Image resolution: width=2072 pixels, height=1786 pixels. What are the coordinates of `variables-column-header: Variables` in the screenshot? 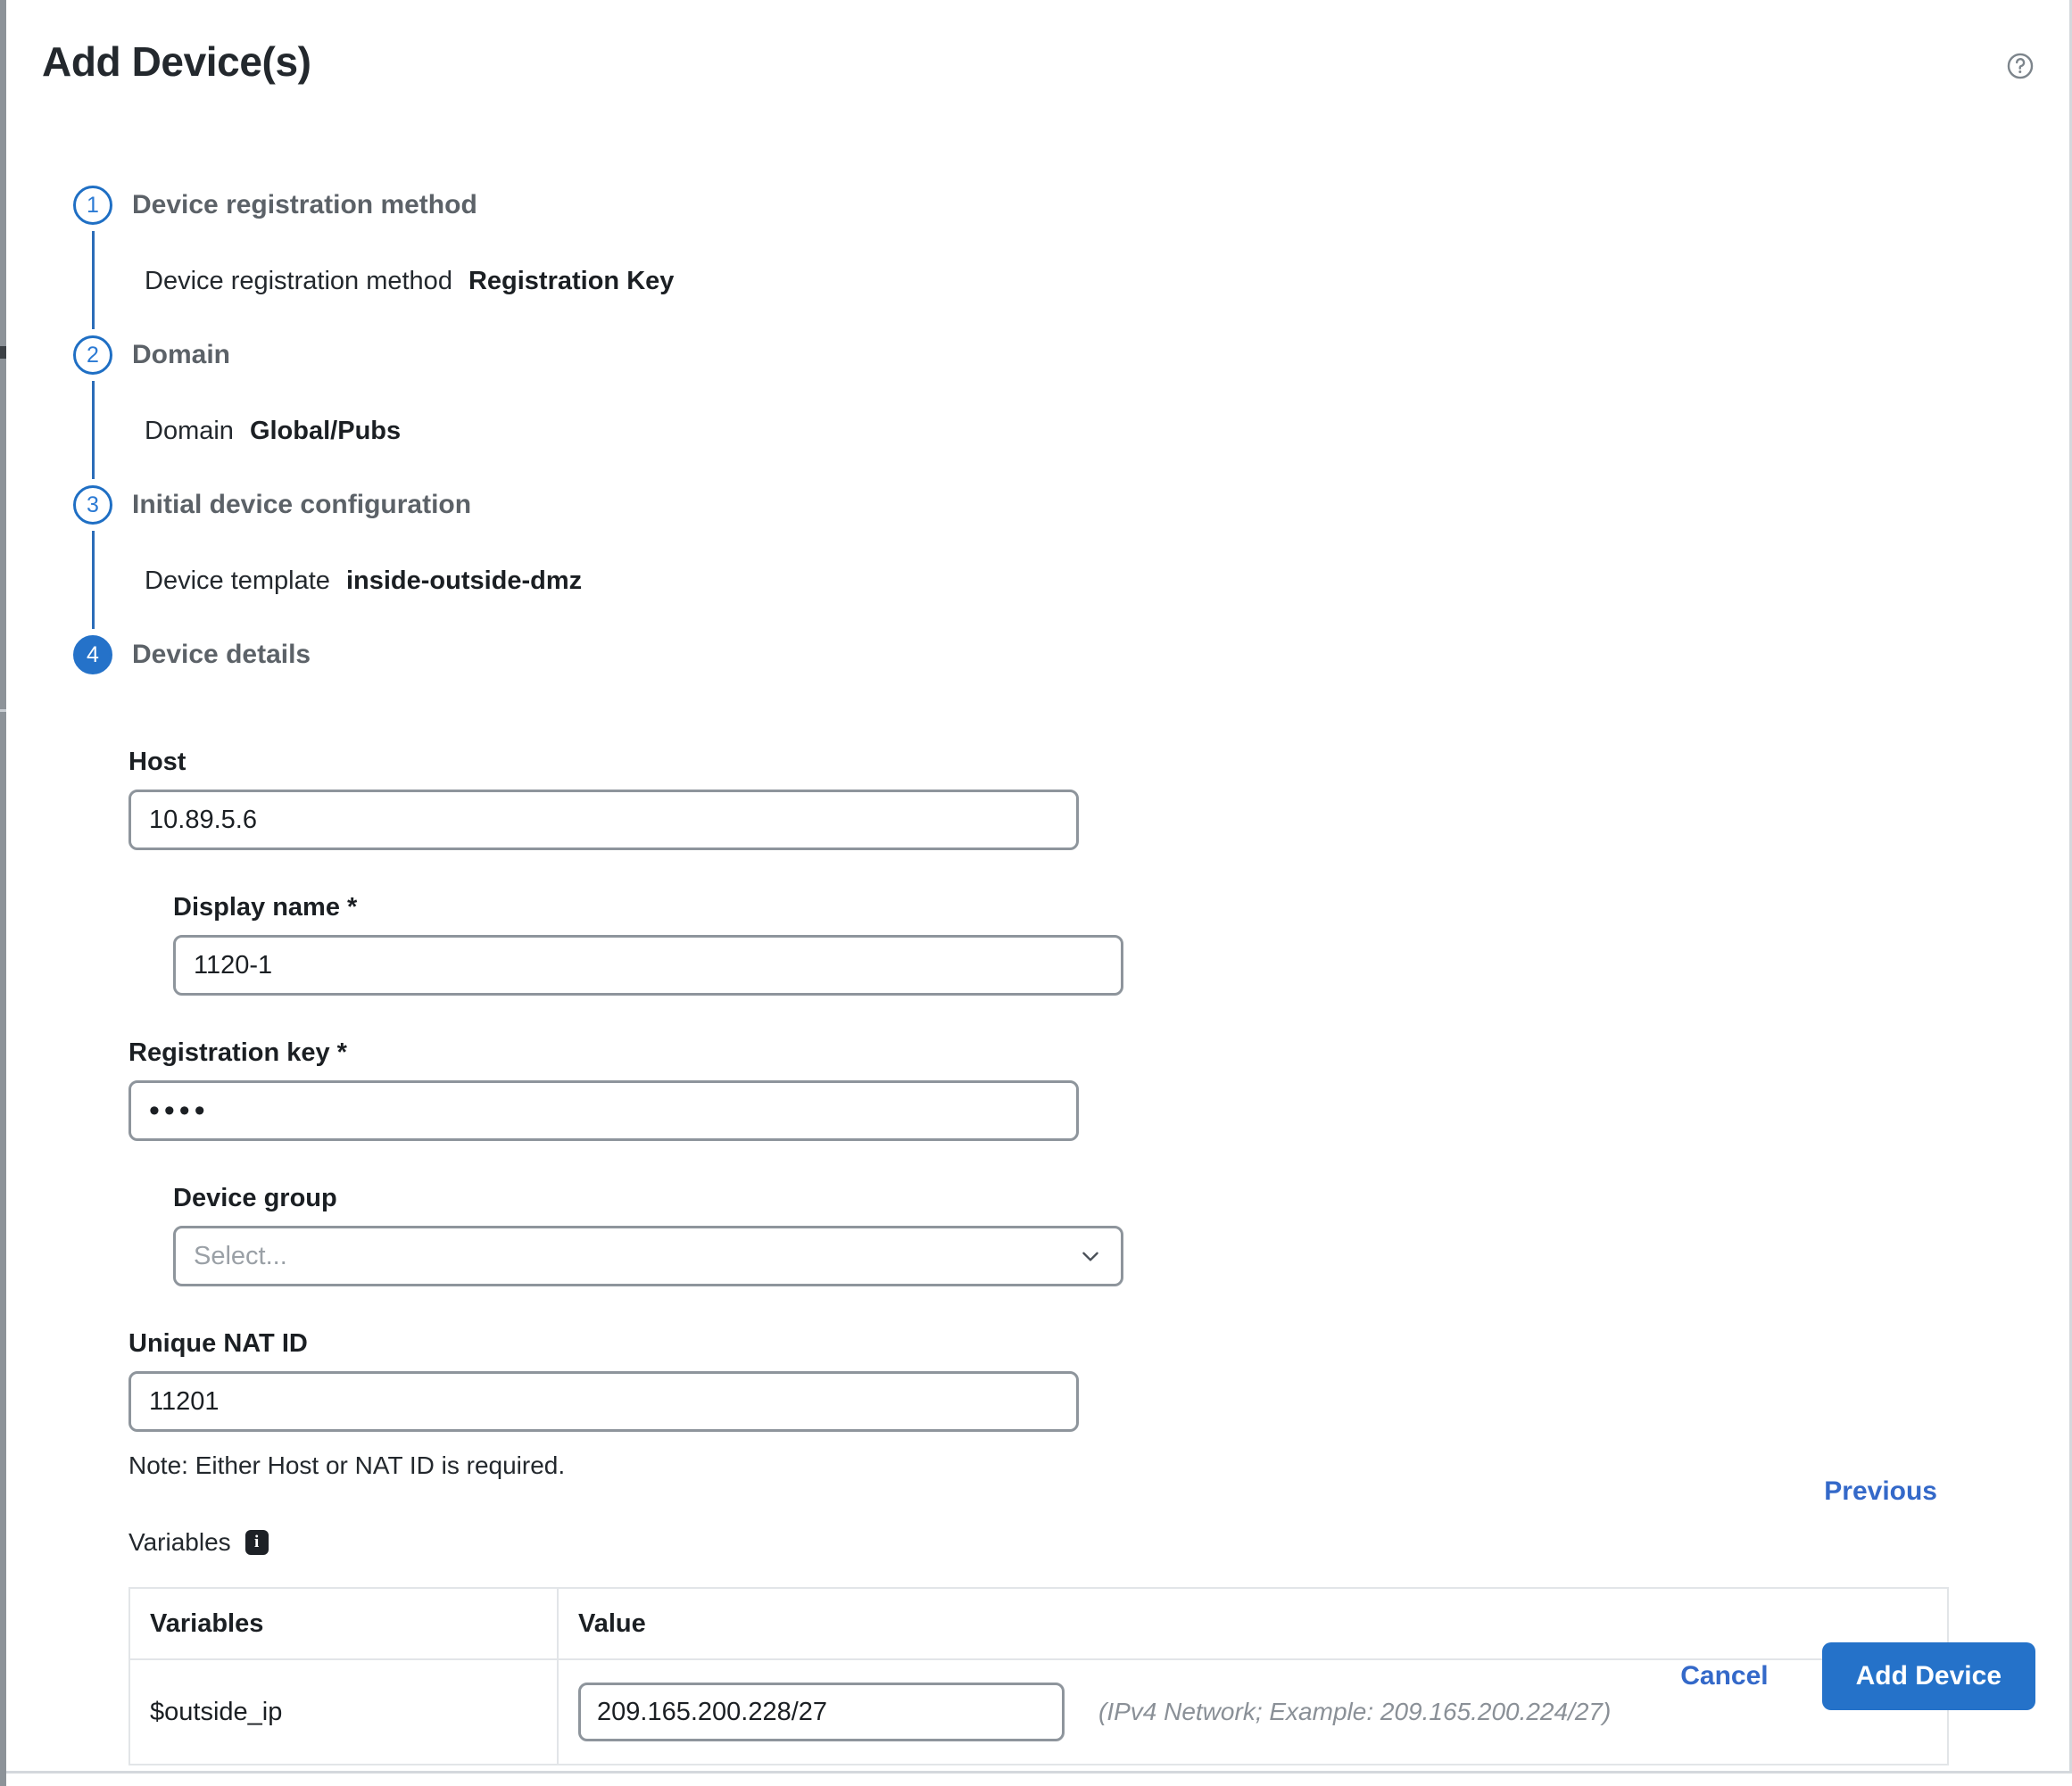 It's located at (343, 1623).